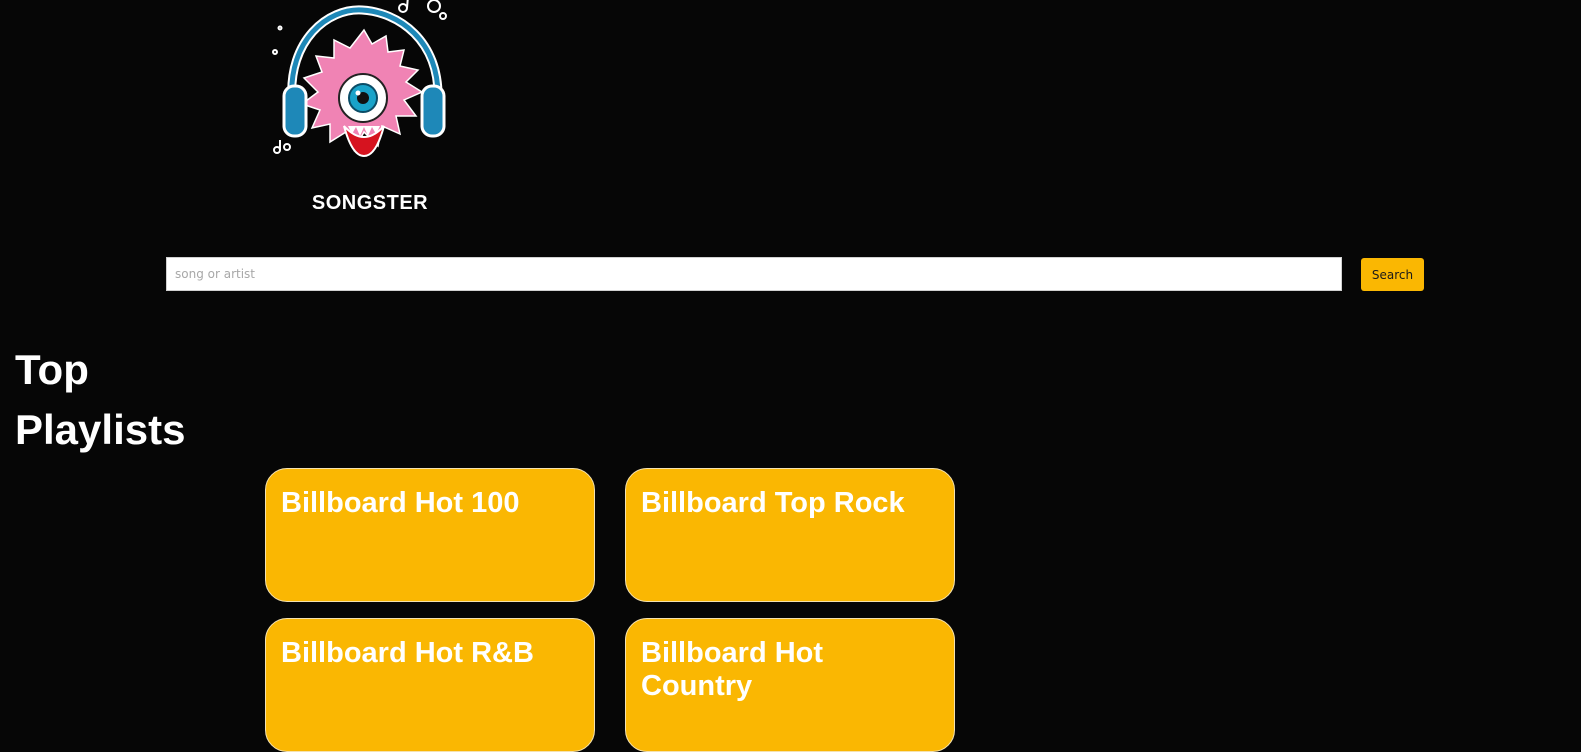 Image resolution: width=1581 pixels, height=752 pixels. I want to click on fuzzy-monster-headphones-icon, so click(359, 79).